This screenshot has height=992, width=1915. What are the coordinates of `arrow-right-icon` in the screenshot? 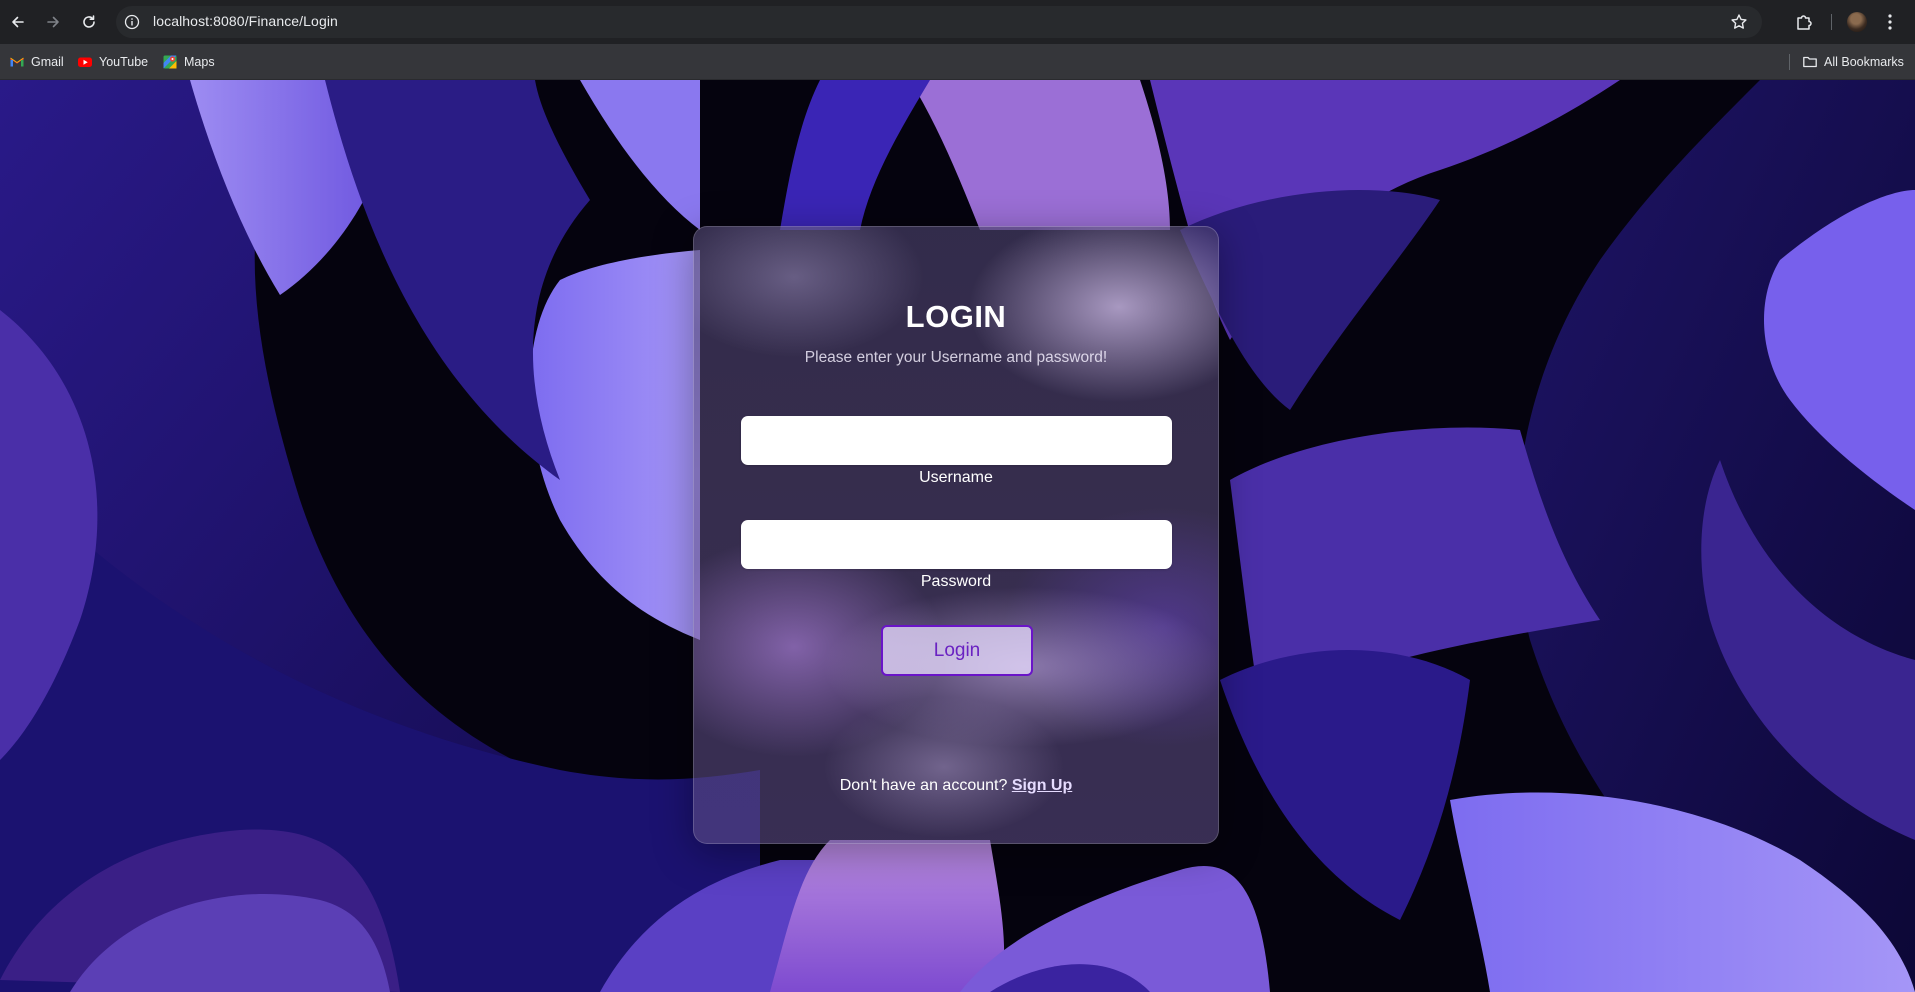 It's located at (53, 22).